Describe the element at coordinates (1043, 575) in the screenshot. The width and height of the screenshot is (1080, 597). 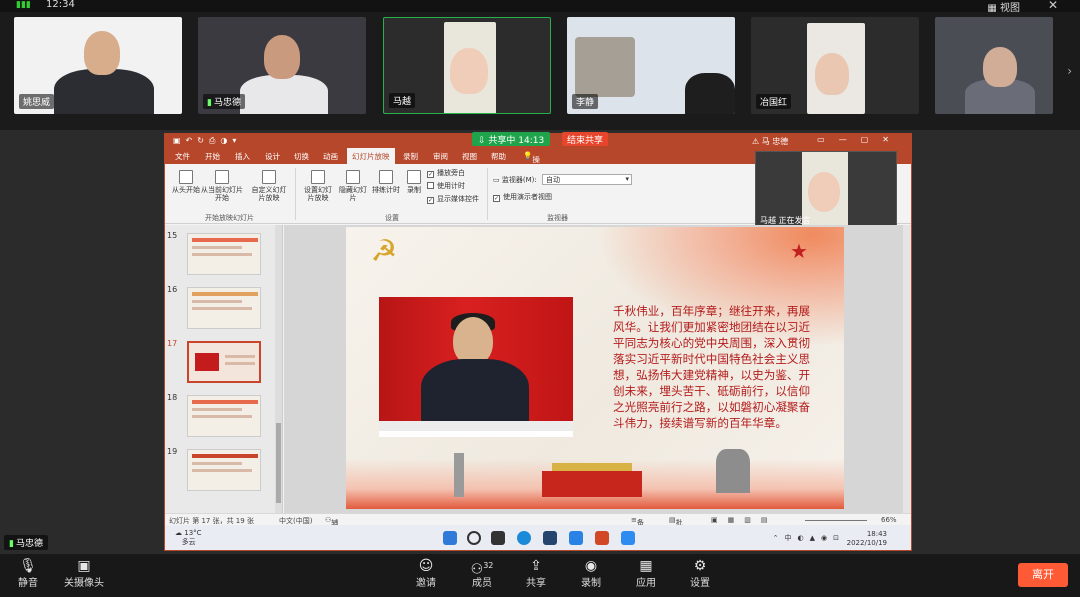
I see `leave-button: 离开` at that location.